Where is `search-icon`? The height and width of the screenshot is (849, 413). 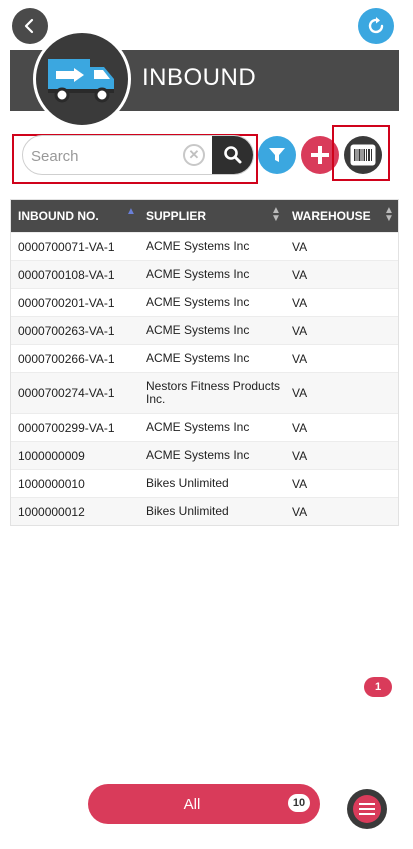 search-icon is located at coordinates (233, 155).